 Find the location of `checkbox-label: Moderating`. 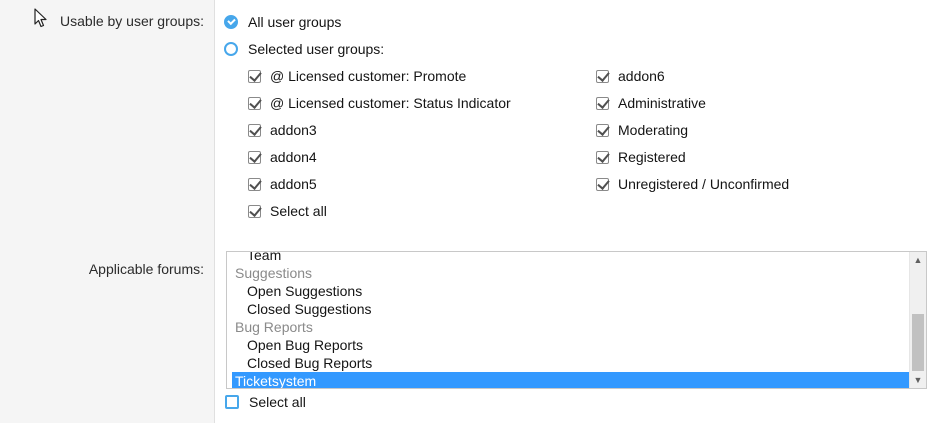

checkbox-label: Moderating is located at coordinates (653, 130).